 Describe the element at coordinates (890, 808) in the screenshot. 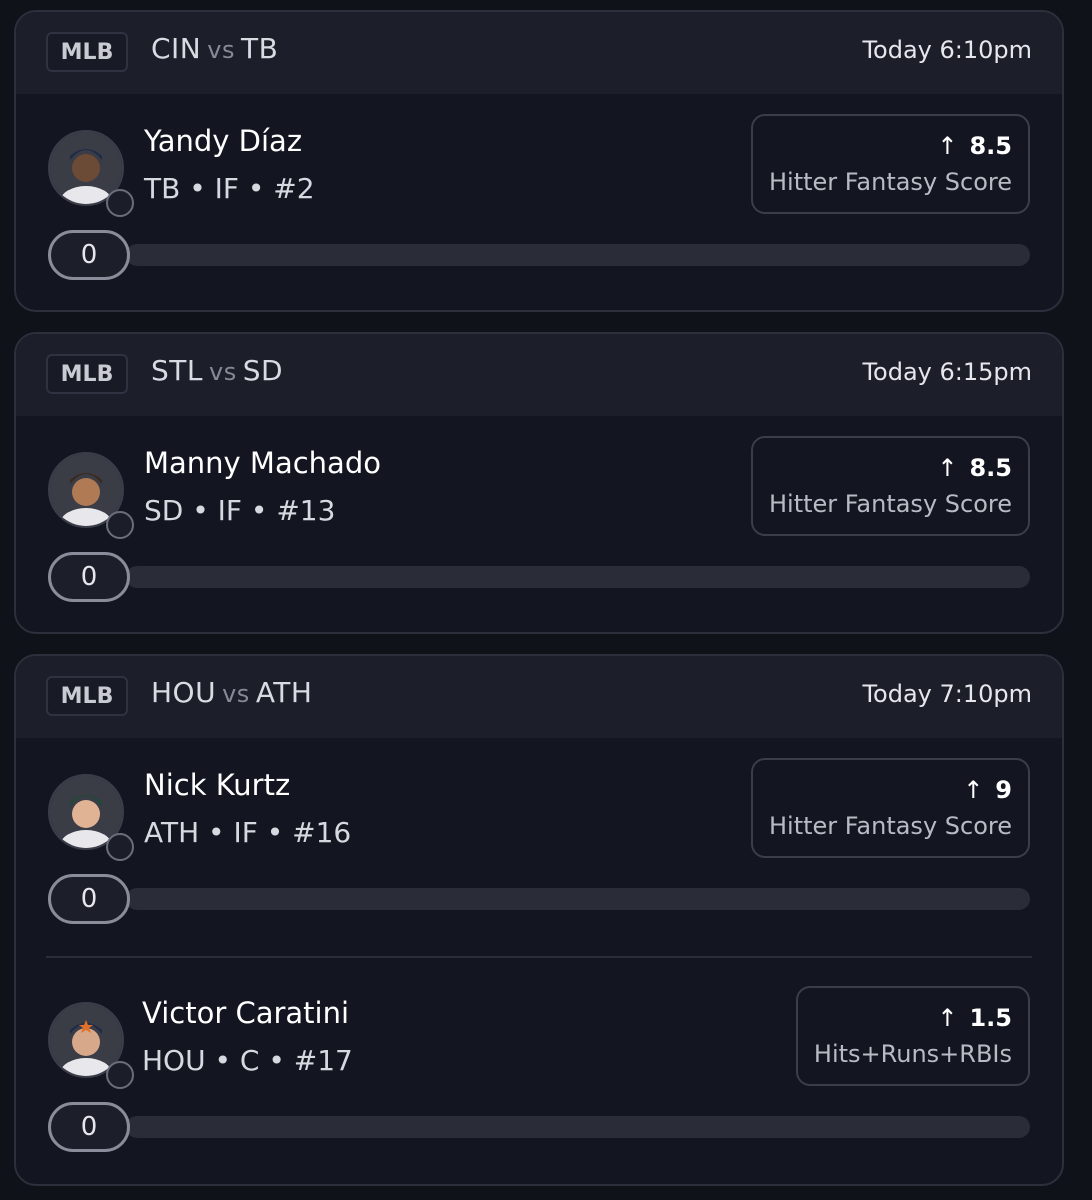

I see `projection-box: ↑ 9 Hitter Fantasy Score` at that location.